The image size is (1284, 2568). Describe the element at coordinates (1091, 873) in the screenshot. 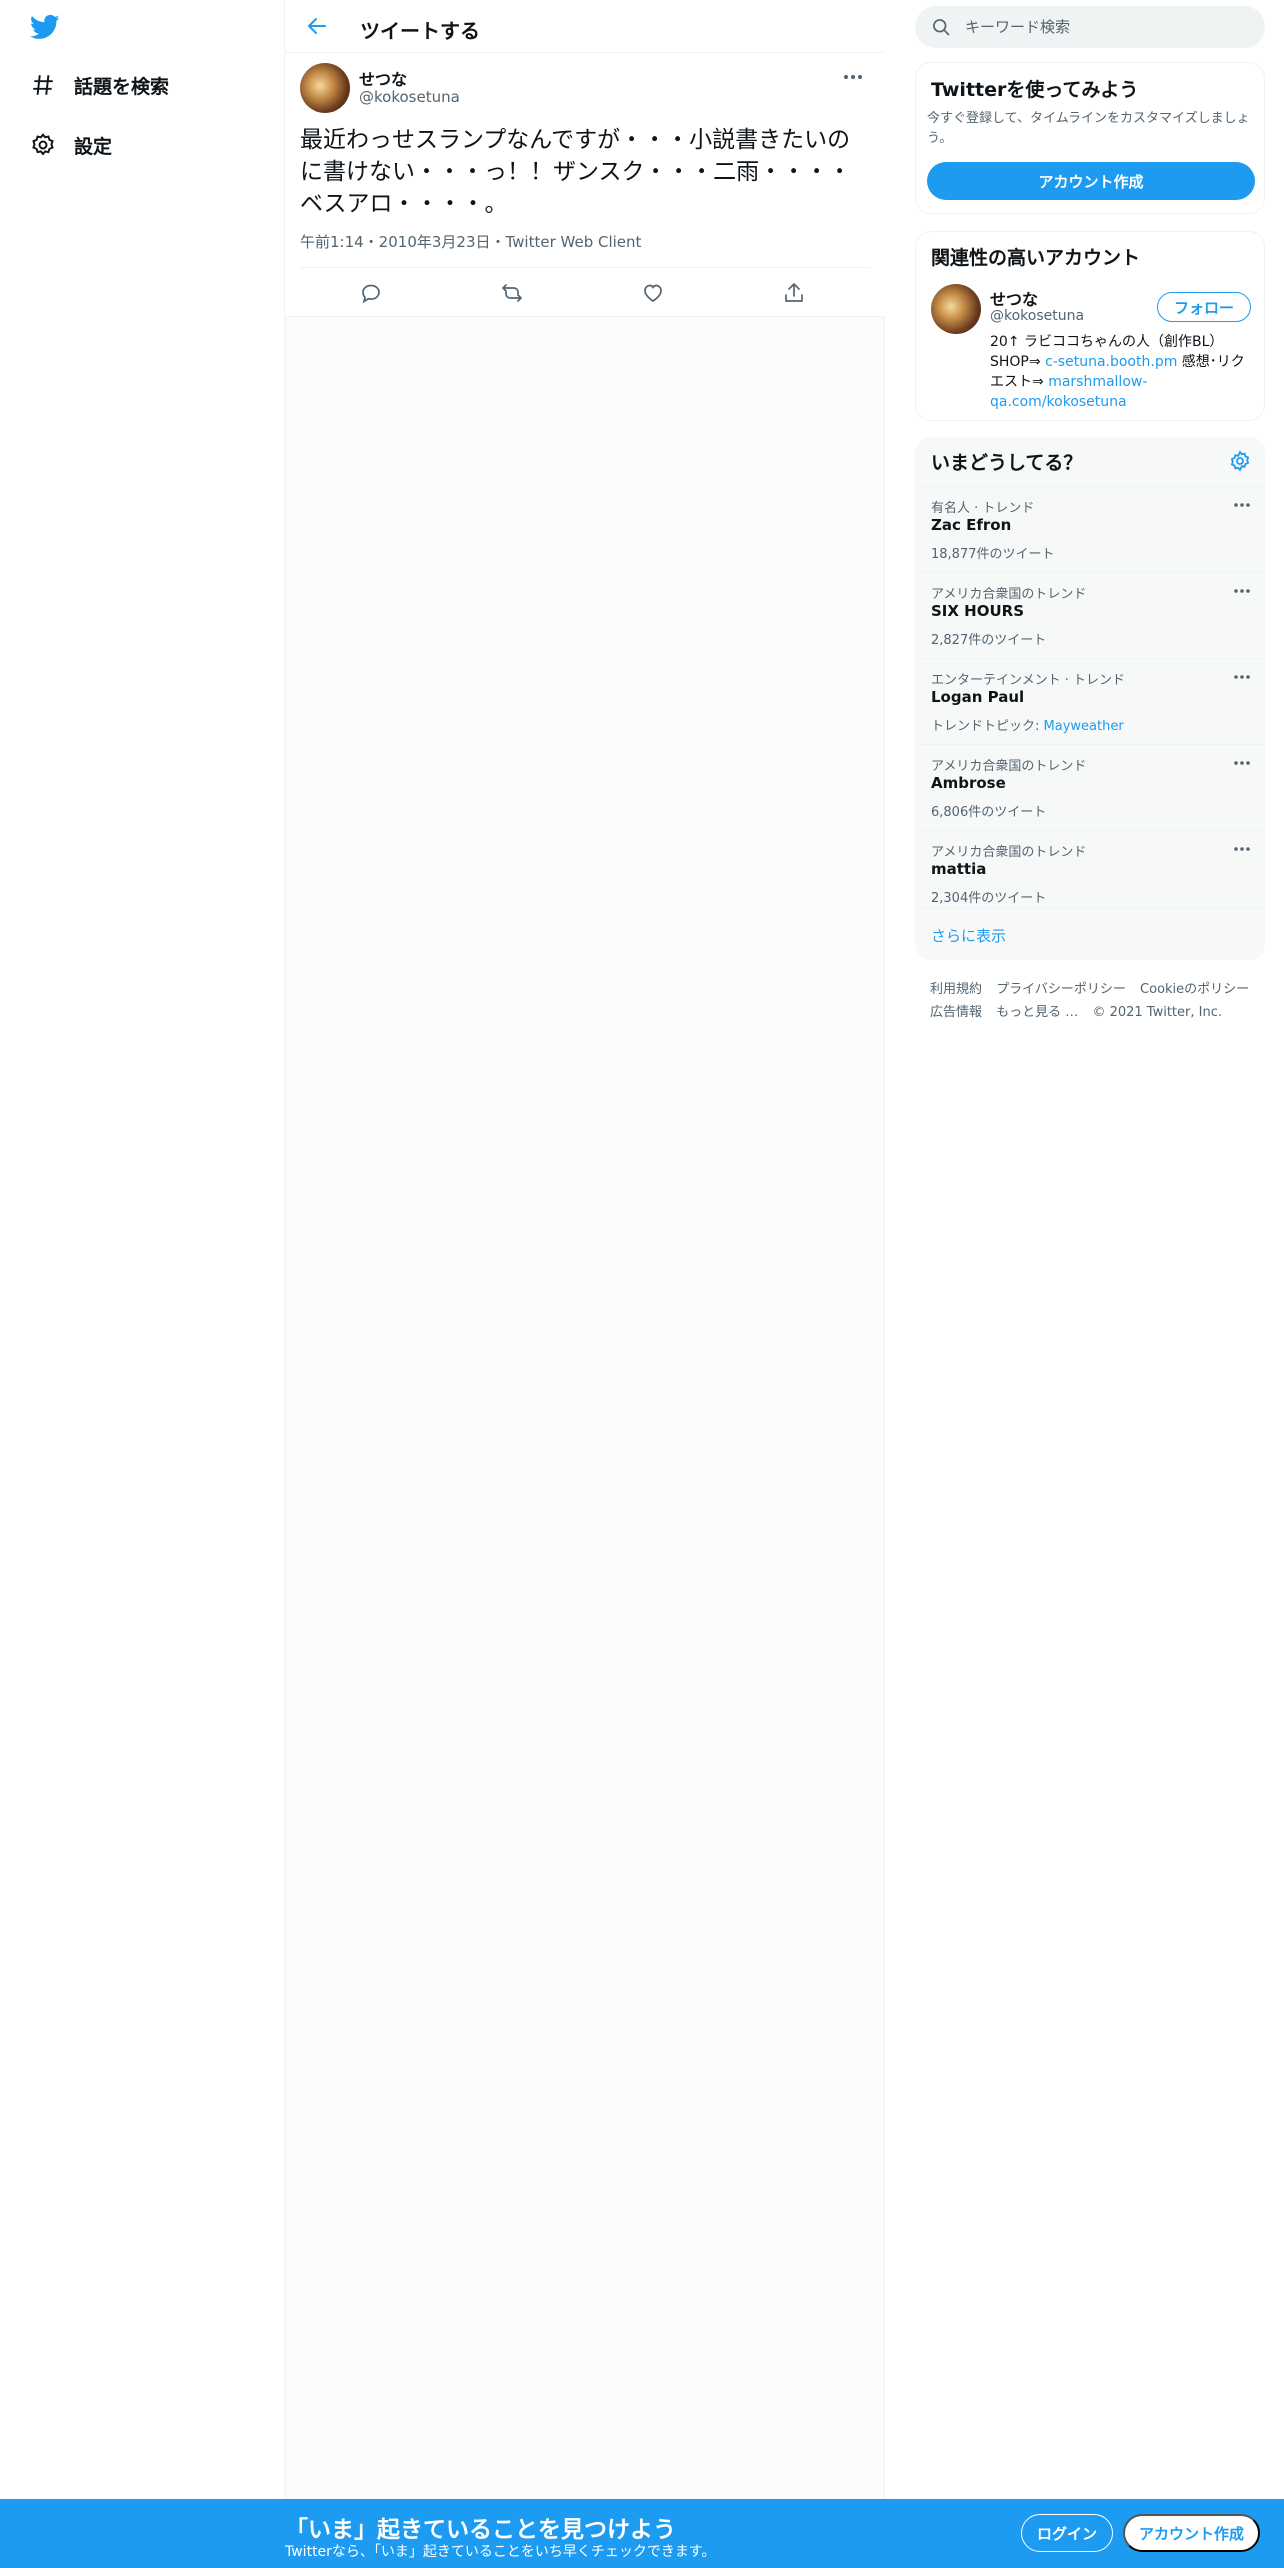

I see `trend-item: アメリカ合衆国のトレンド mattia 2,304件のツイート` at that location.